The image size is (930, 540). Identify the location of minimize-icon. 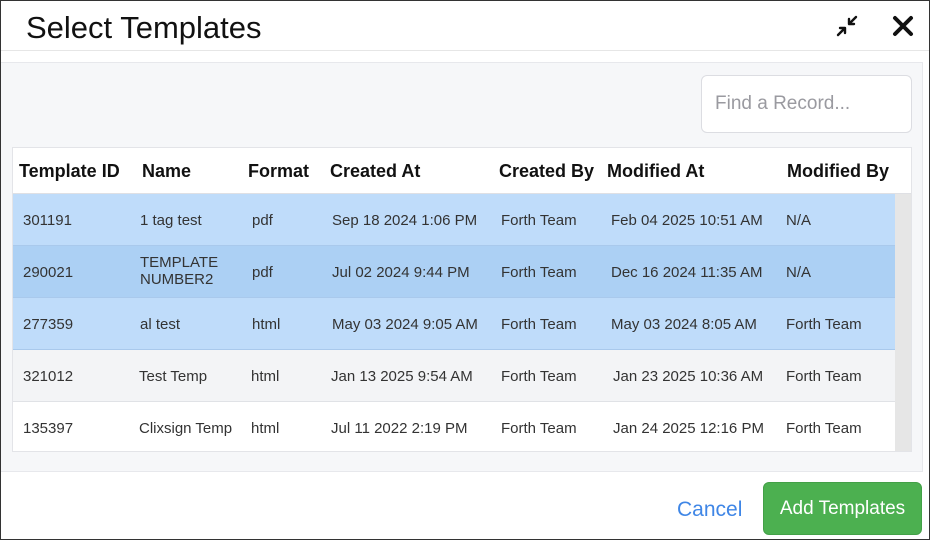
(847, 26).